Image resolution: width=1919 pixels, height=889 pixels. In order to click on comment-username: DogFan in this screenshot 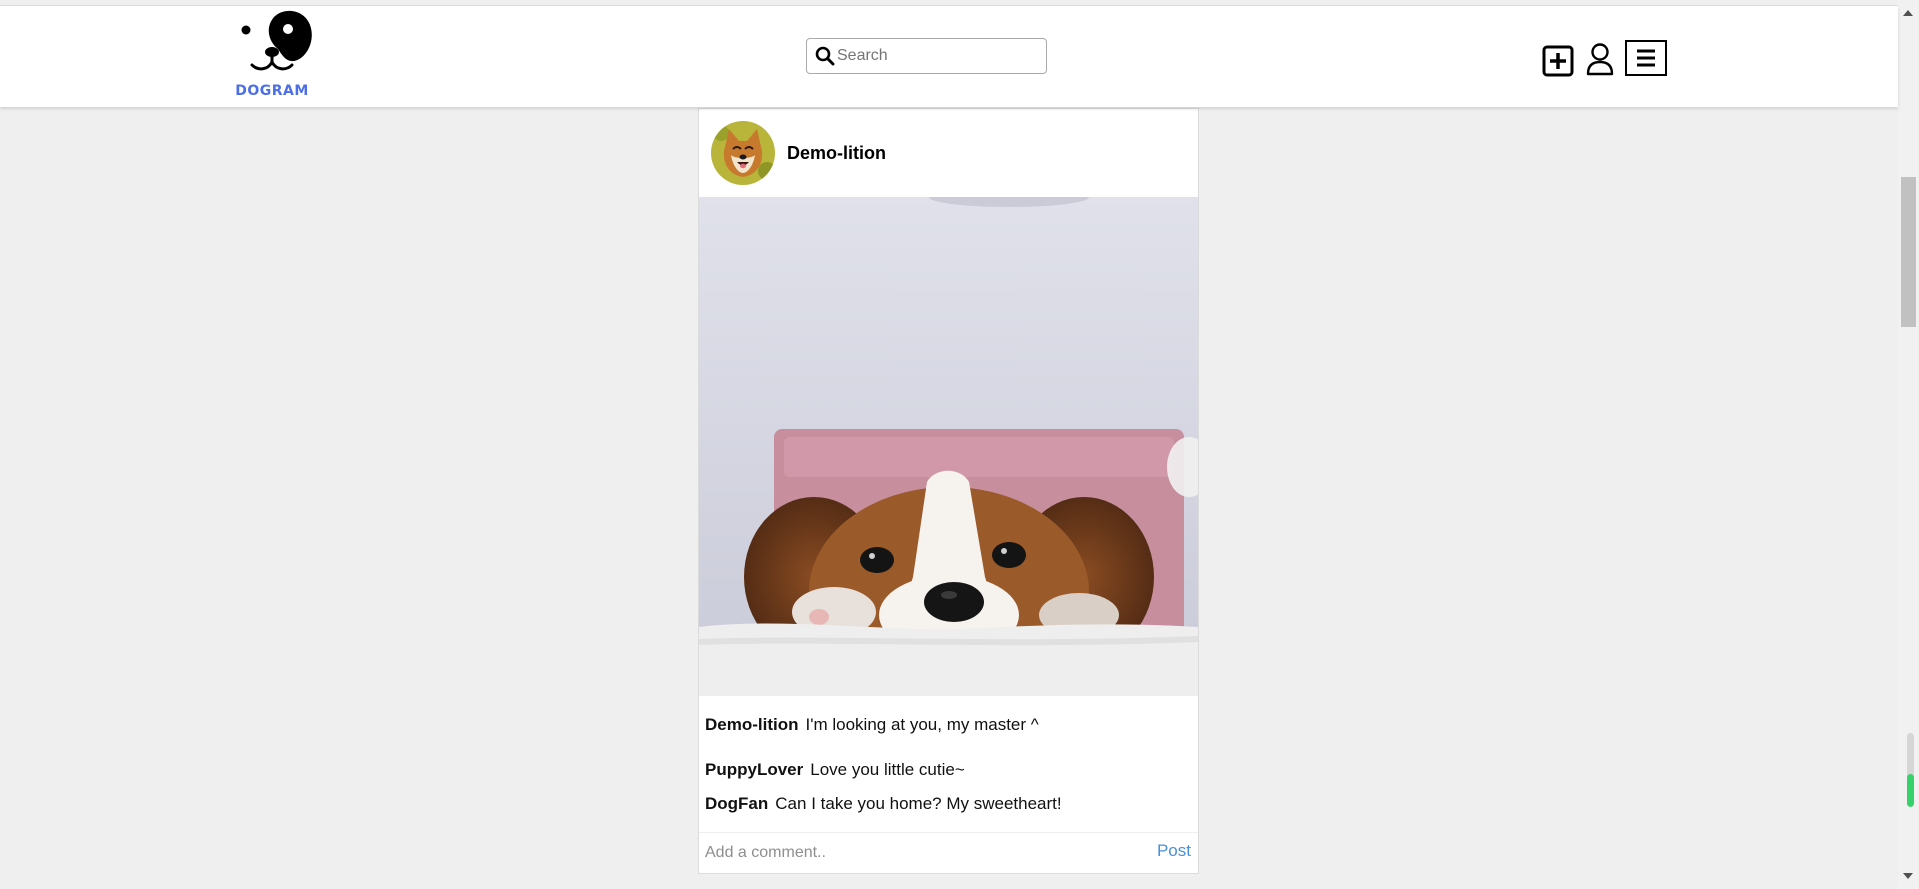, I will do `click(736, 803)`.